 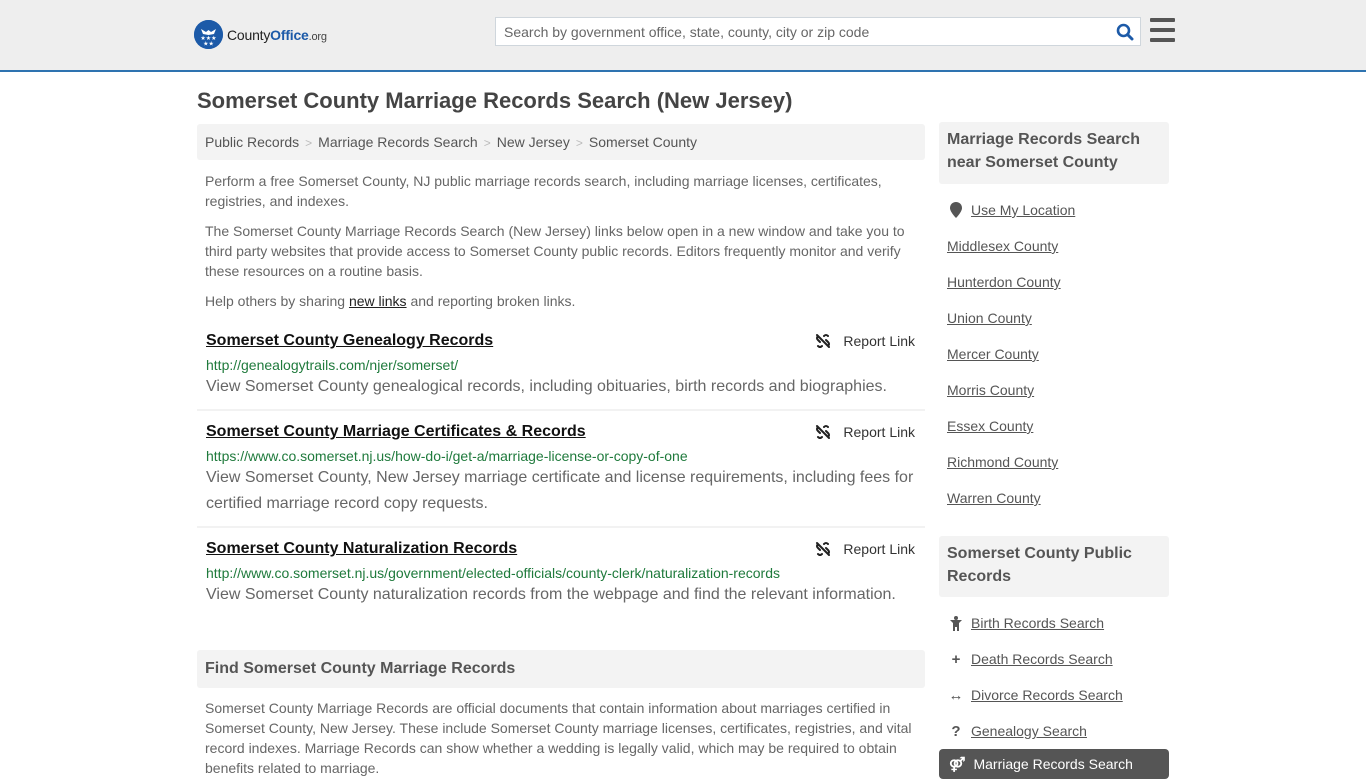 What do you see at coordinates (349, 341) in the screenshot?
I see `result-title-link: Somerset County Genealogy Records` at bounding box center [349, 341].